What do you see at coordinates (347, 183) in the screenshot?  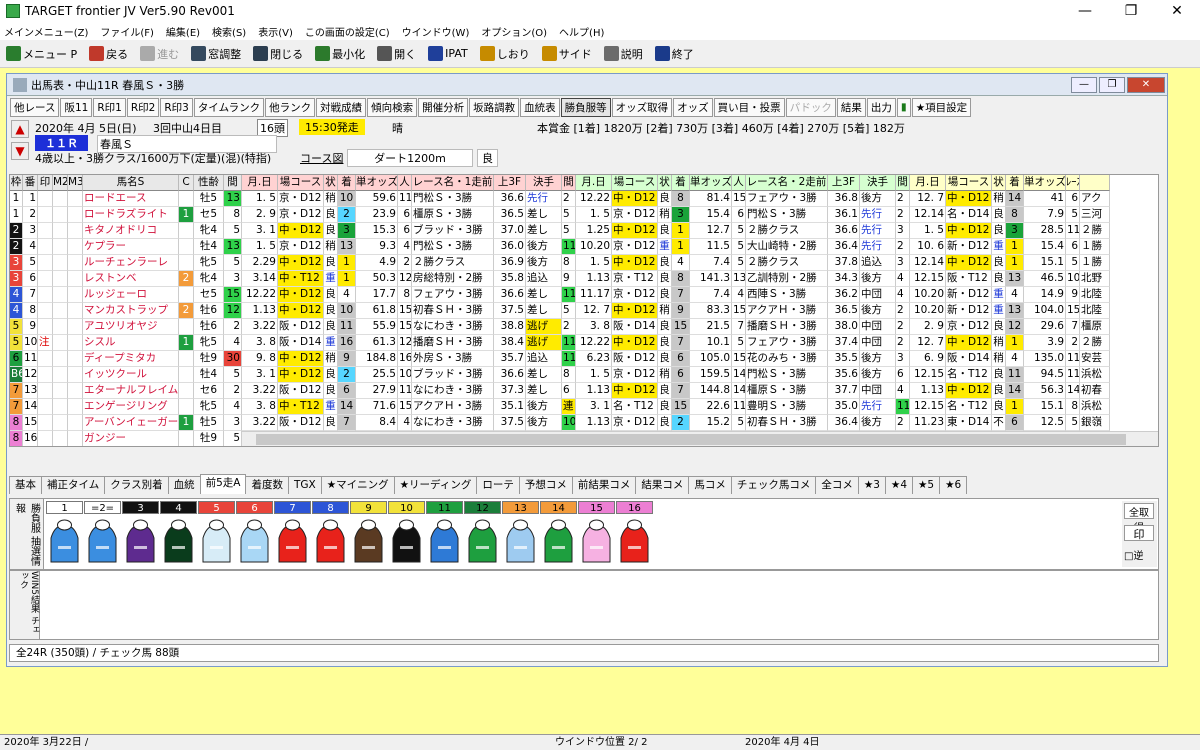 I see `header-p1-3: 着` at bounding box center [347, 183].